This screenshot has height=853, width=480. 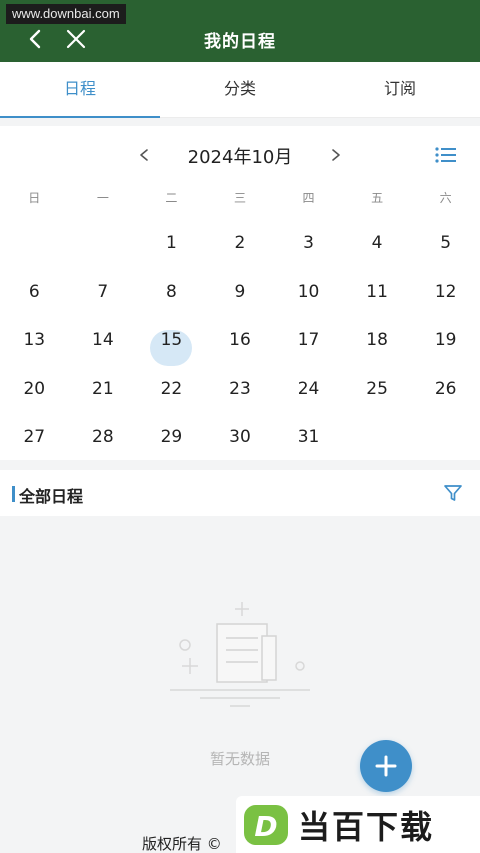 I want to click on day-number: 23, so click(x=240, y=388).